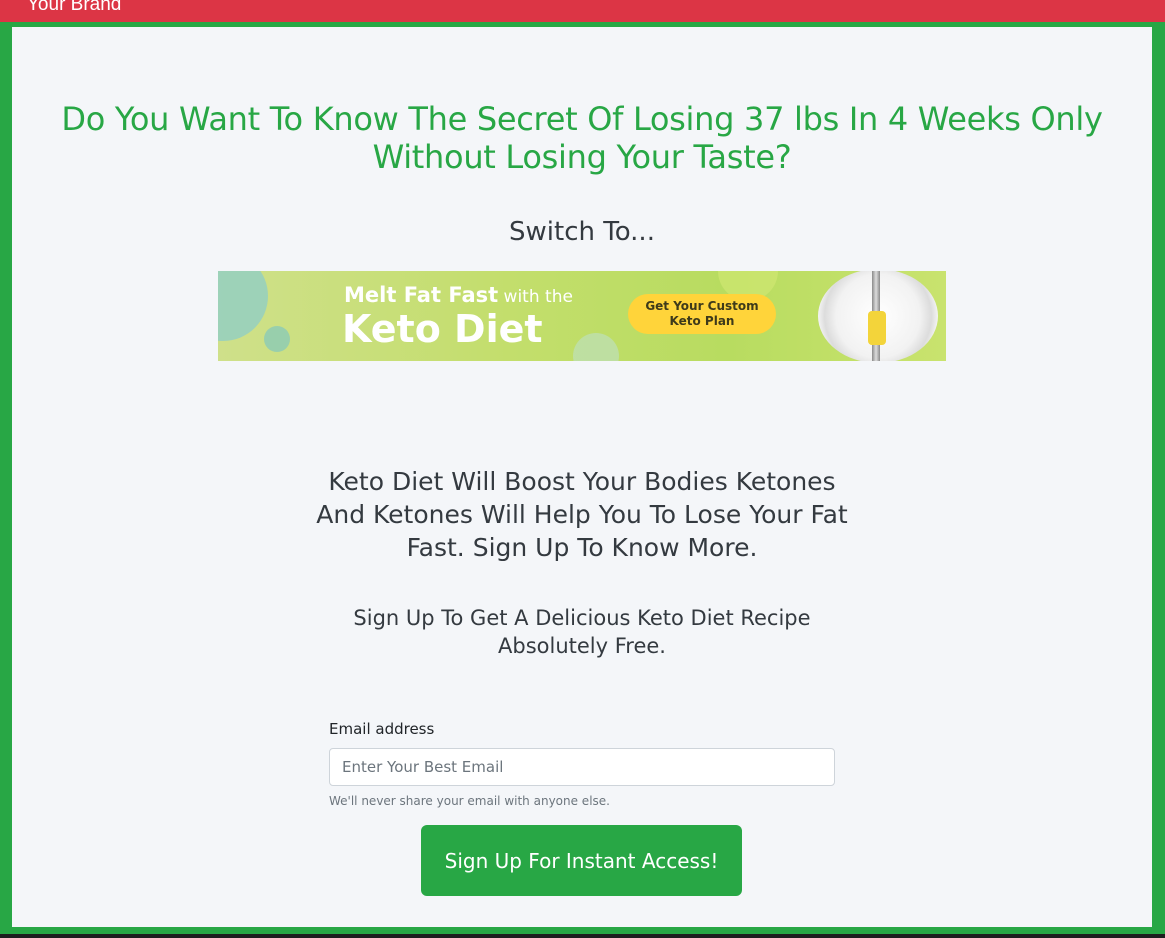 This screenshot has width=1165, height=938. What do you see at coordinates (702, 314) in the screenshot?
I see `banner-cta-button: Get Your Custom Keto Plan` at bounding box center [702, 314].